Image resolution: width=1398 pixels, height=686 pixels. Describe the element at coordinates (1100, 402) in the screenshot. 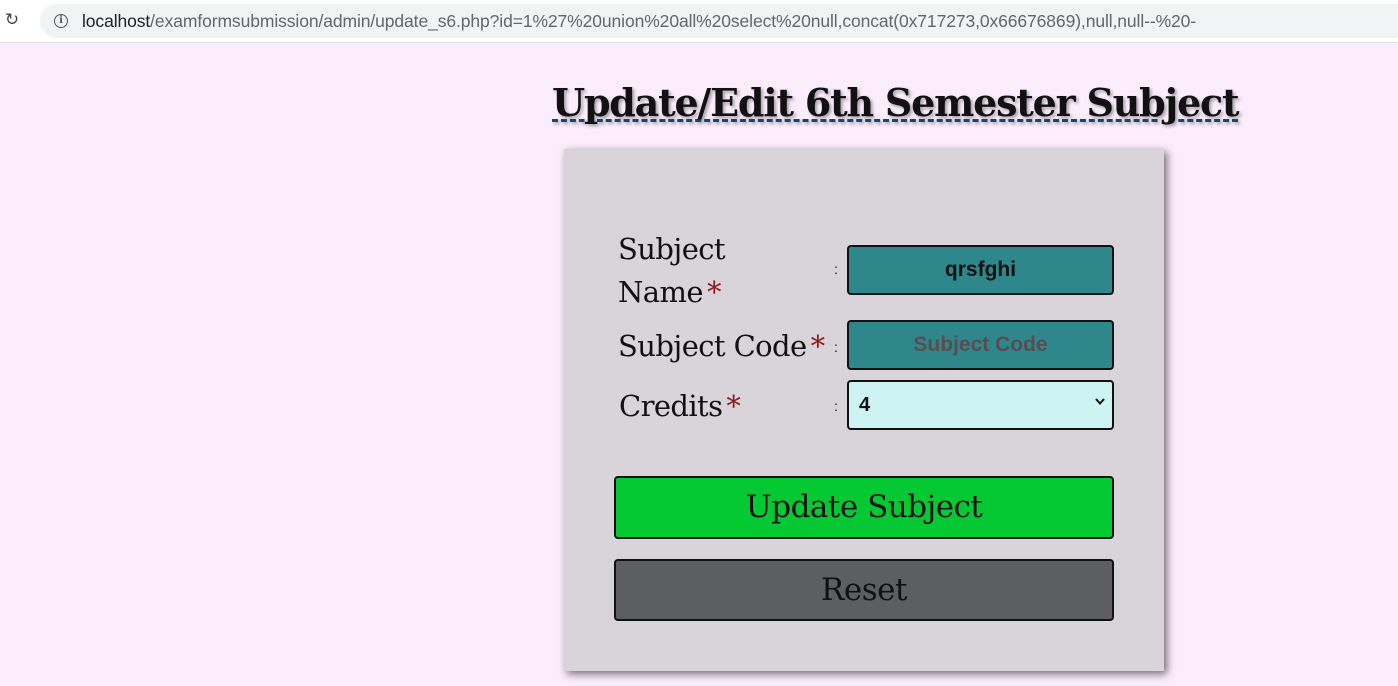

I see `chevron-down-icon` at that location.